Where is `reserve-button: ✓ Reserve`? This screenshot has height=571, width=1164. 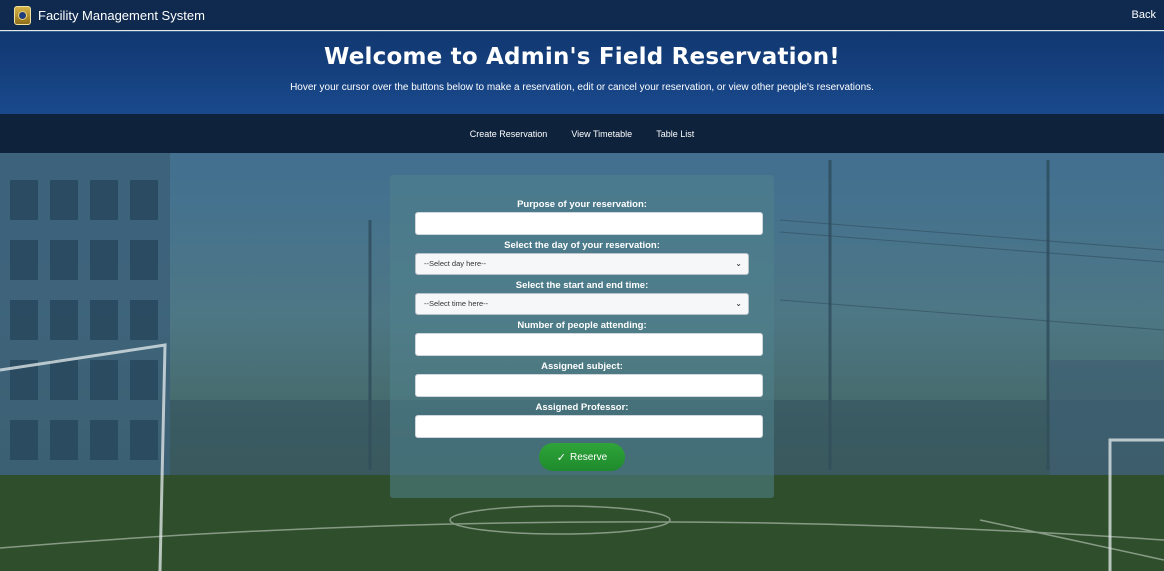 reserve-button: ✓ Reserve is located at coordinates (582, 457).